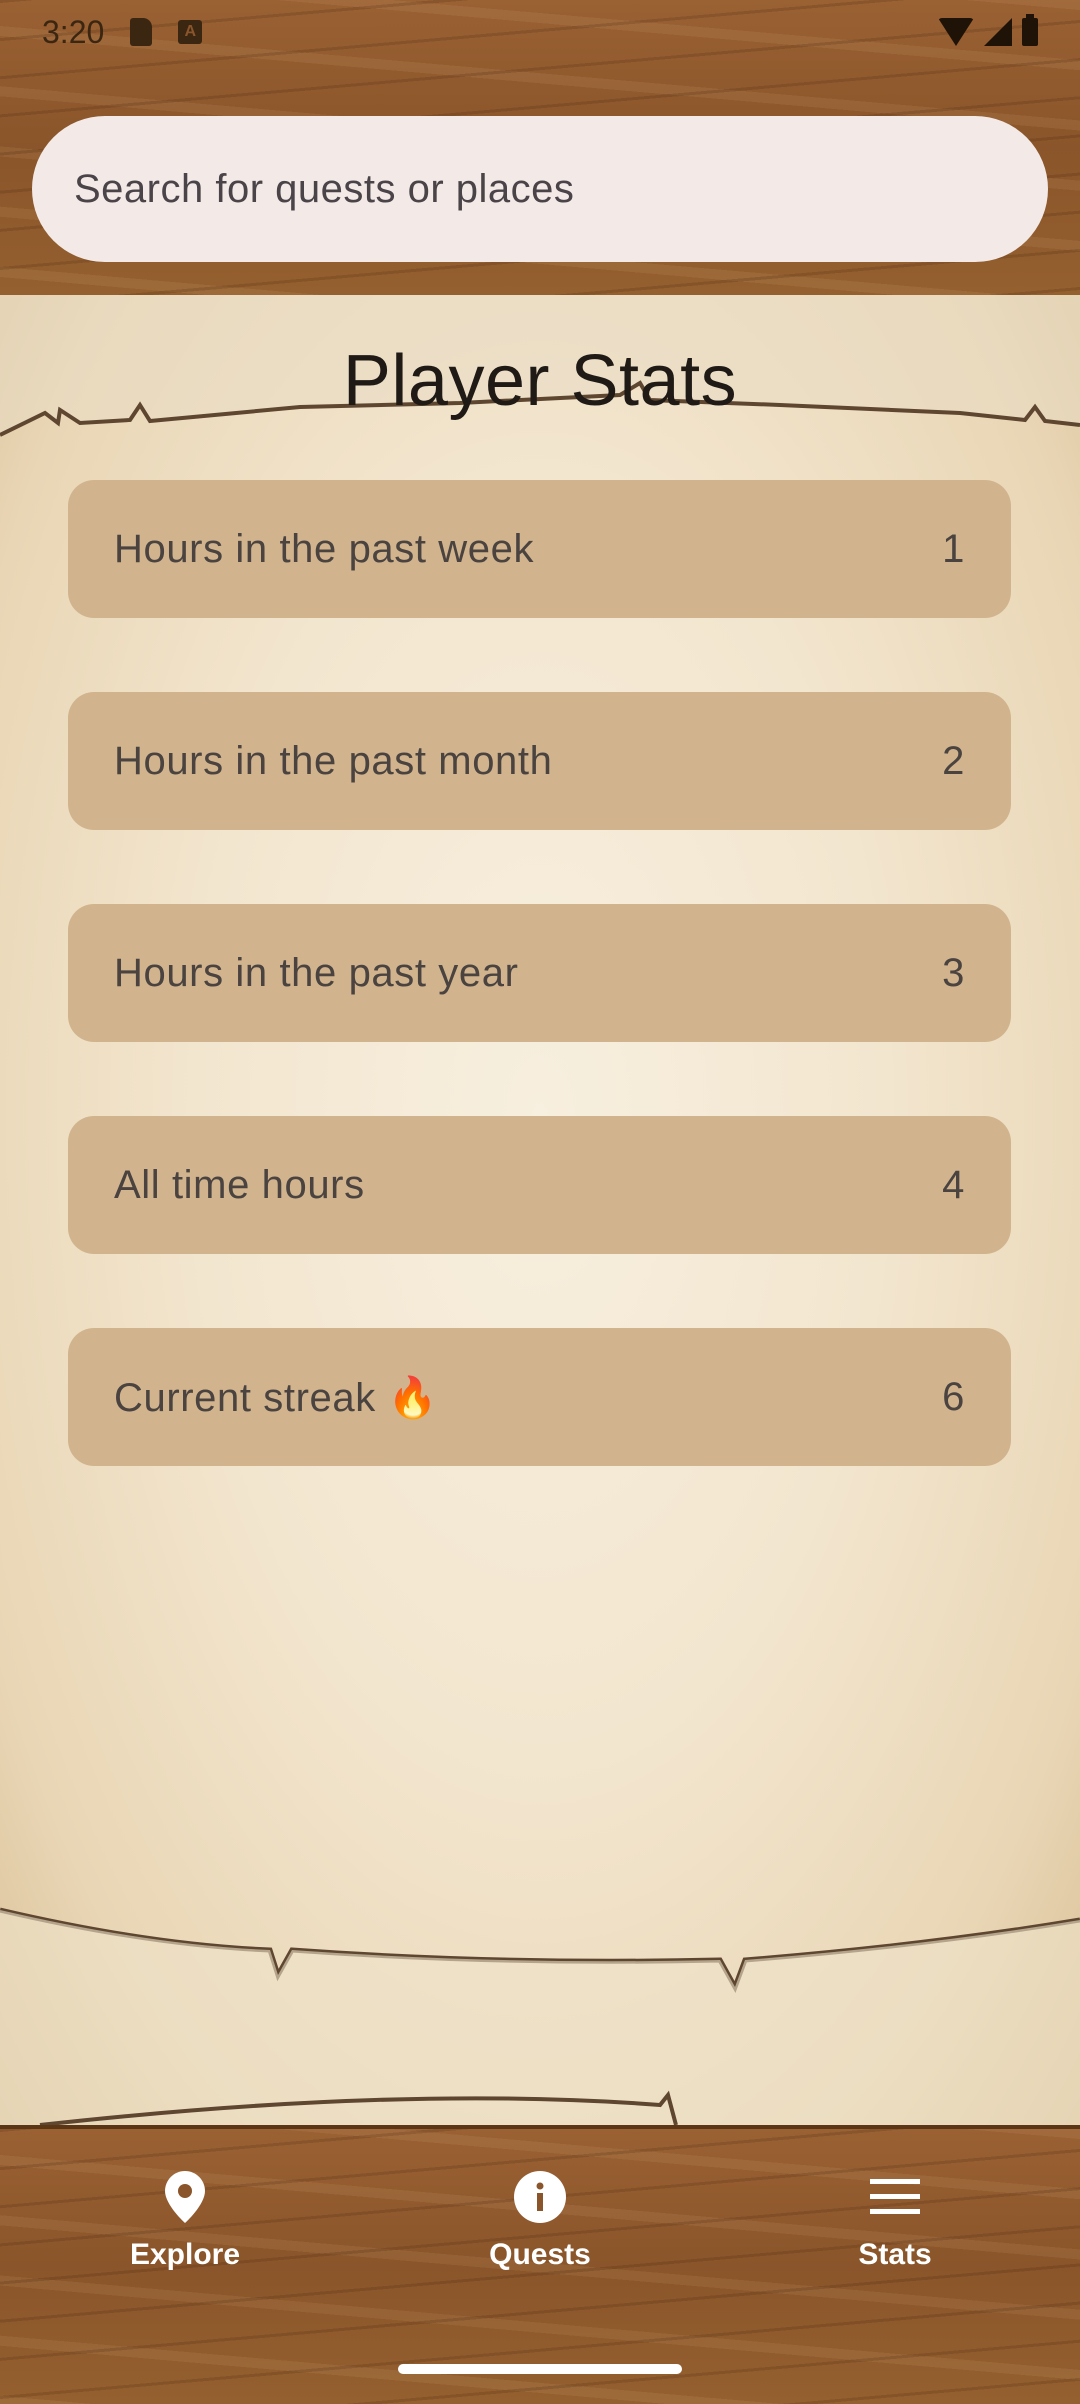 This screenshot has width=1080, height=2404. I want to click on stat-row-week: Hours in the past week 1, so click(539, 549).